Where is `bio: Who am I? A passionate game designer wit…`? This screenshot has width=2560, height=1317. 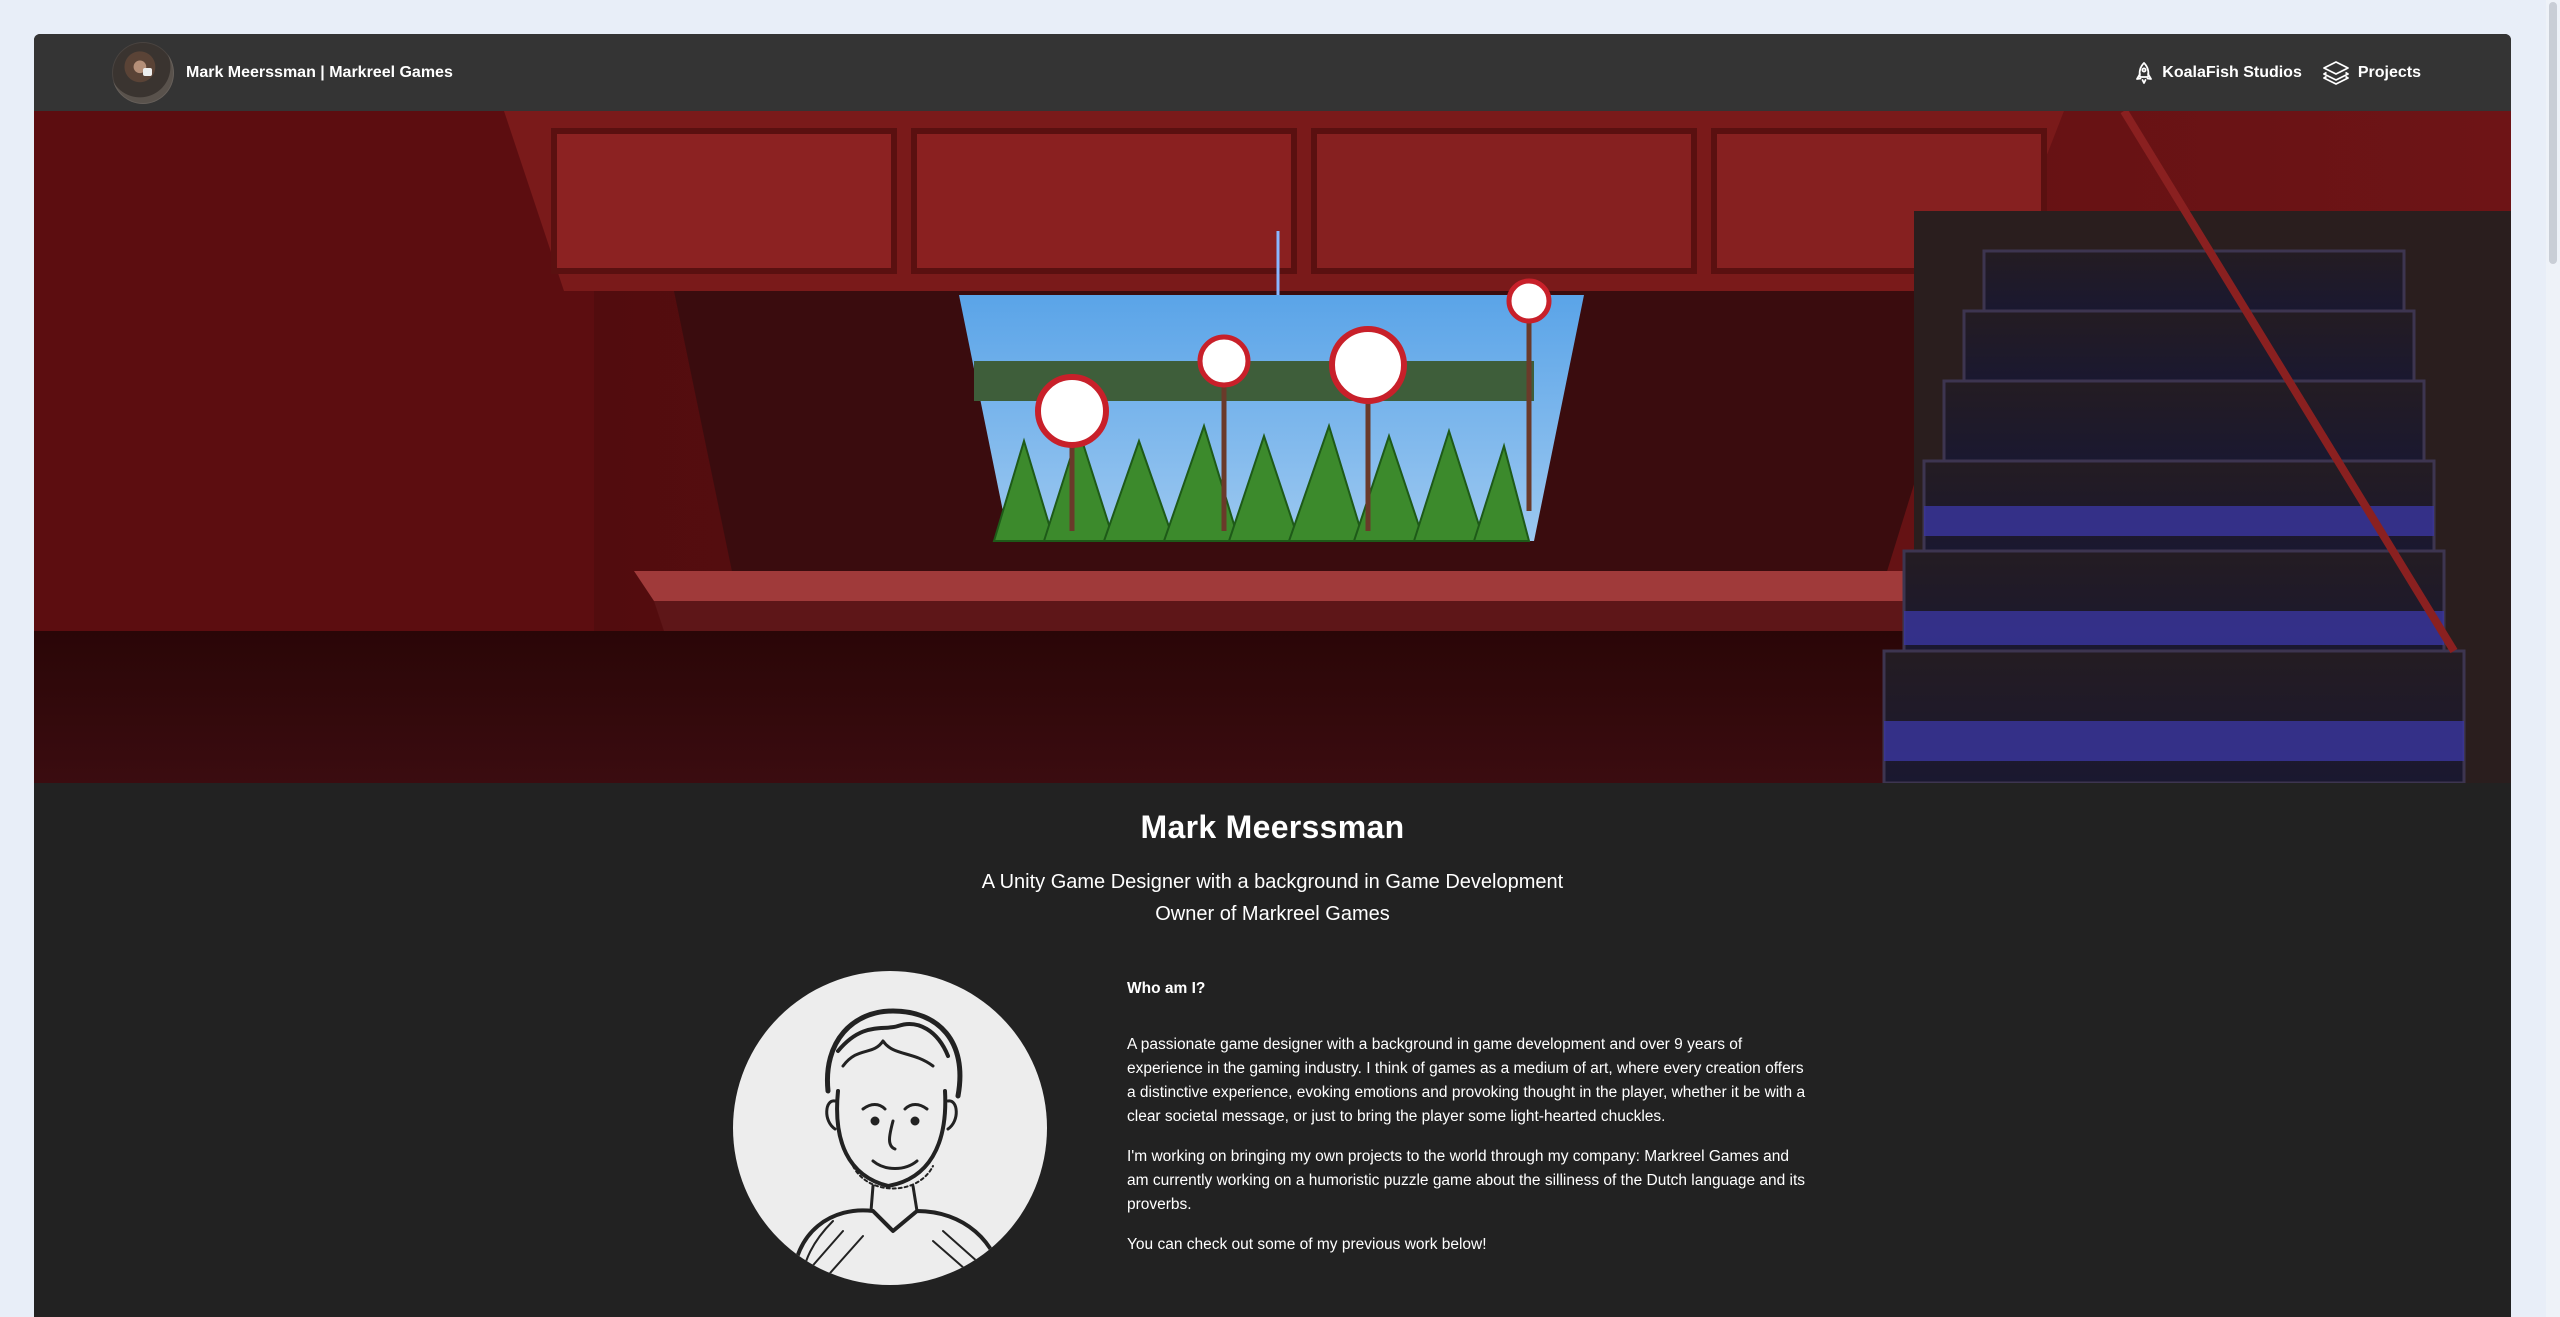
bio: Who am I? A passionate game designer wit… is located at coordinates (1467, 1122).